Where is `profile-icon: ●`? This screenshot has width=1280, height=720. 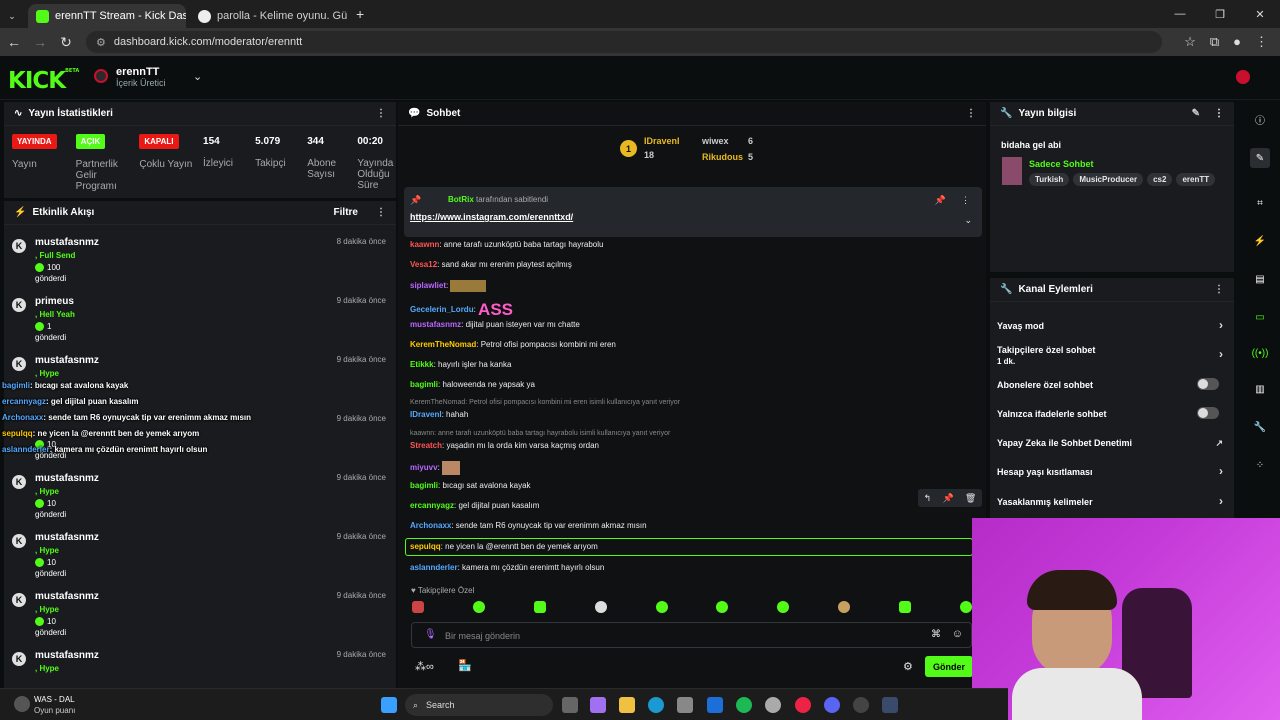
profile-icon: ● is located at coordinates (1237, 42).